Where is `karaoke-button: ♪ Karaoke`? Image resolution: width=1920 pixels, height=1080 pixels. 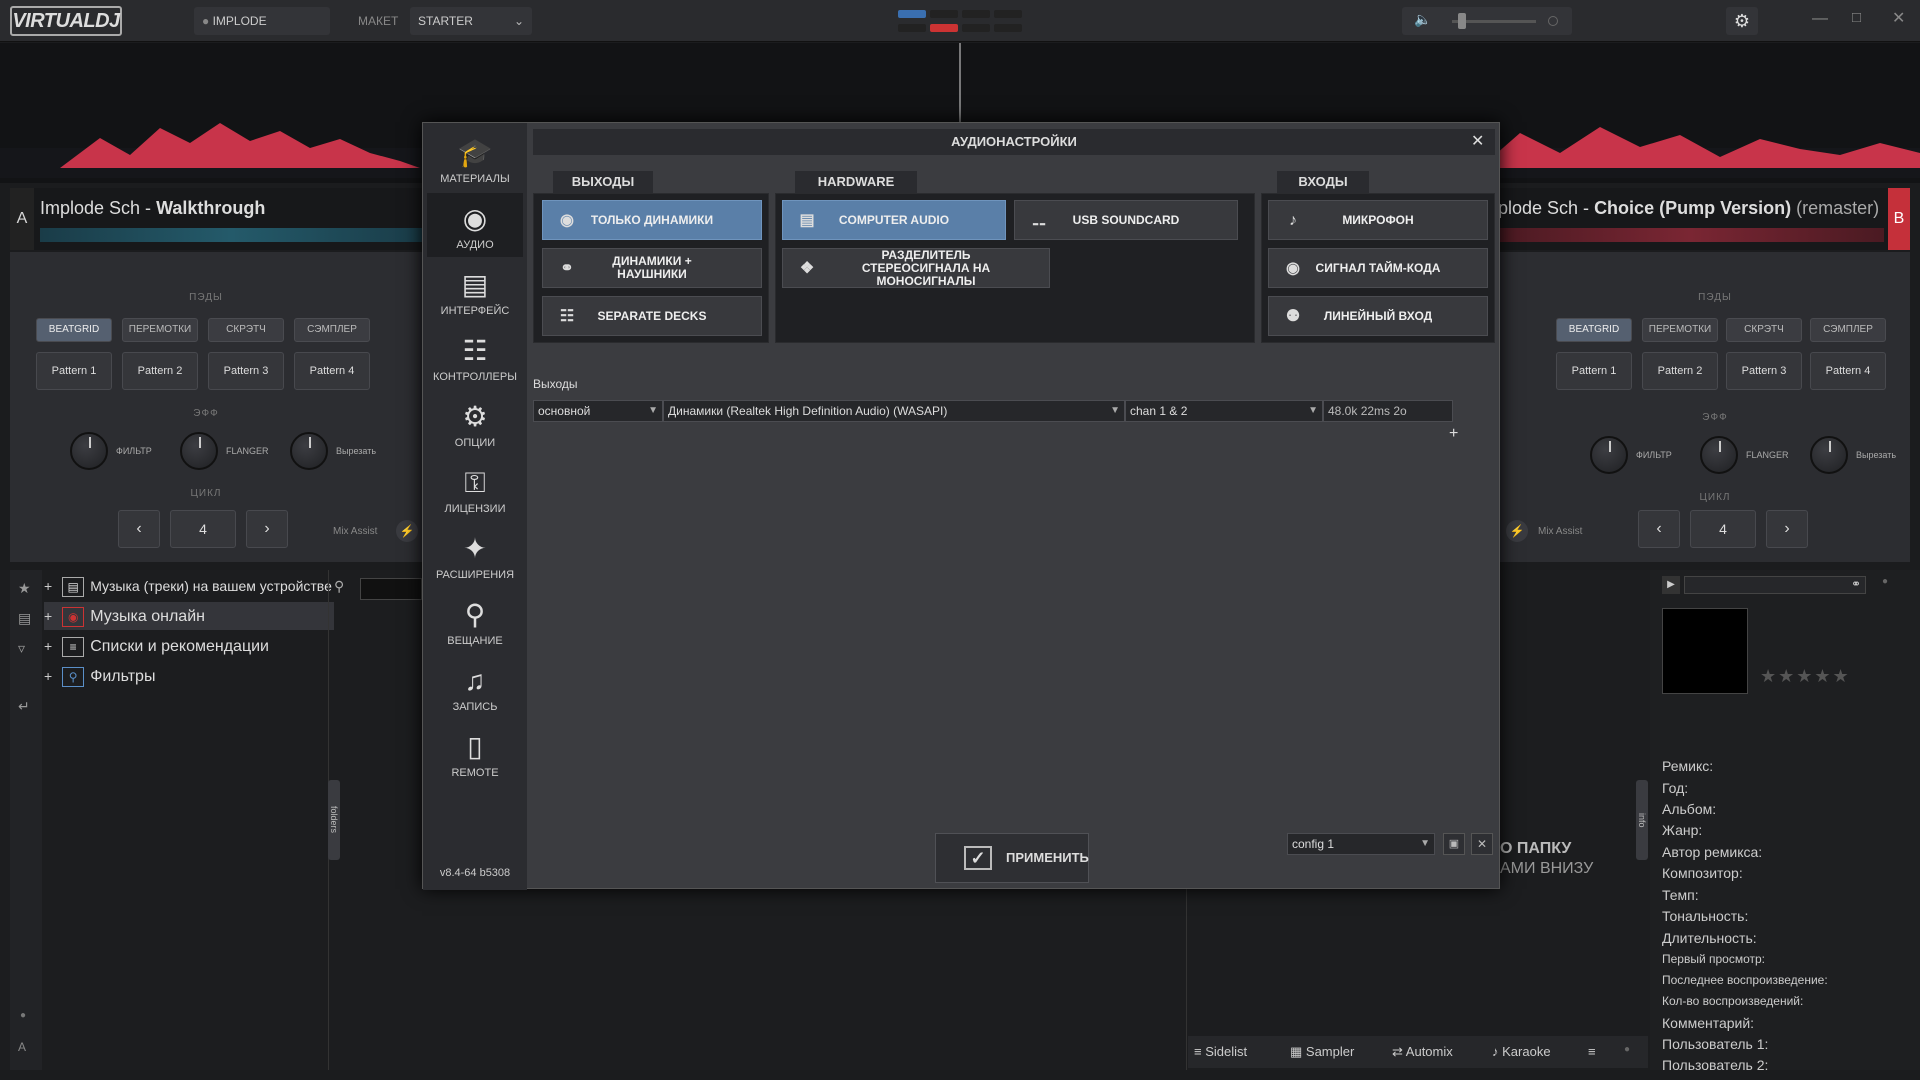 karaoke-button: ♪ Karaoke is located at coordinates (1521, 1051).